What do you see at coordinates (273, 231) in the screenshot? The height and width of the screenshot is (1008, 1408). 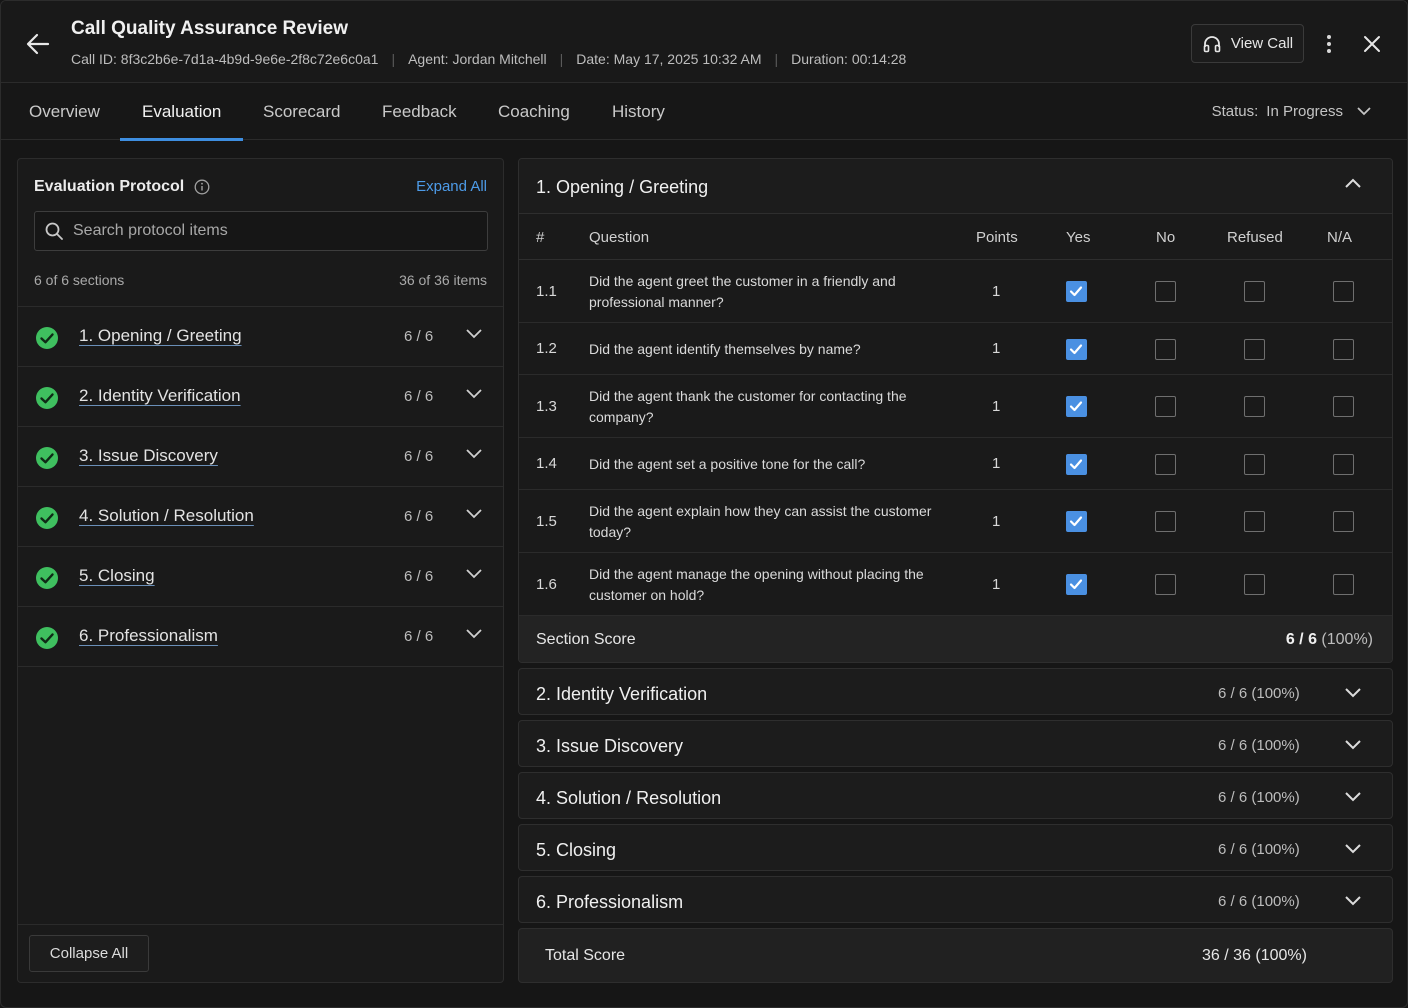 I see `search-input` at bounding box center [273, 231].